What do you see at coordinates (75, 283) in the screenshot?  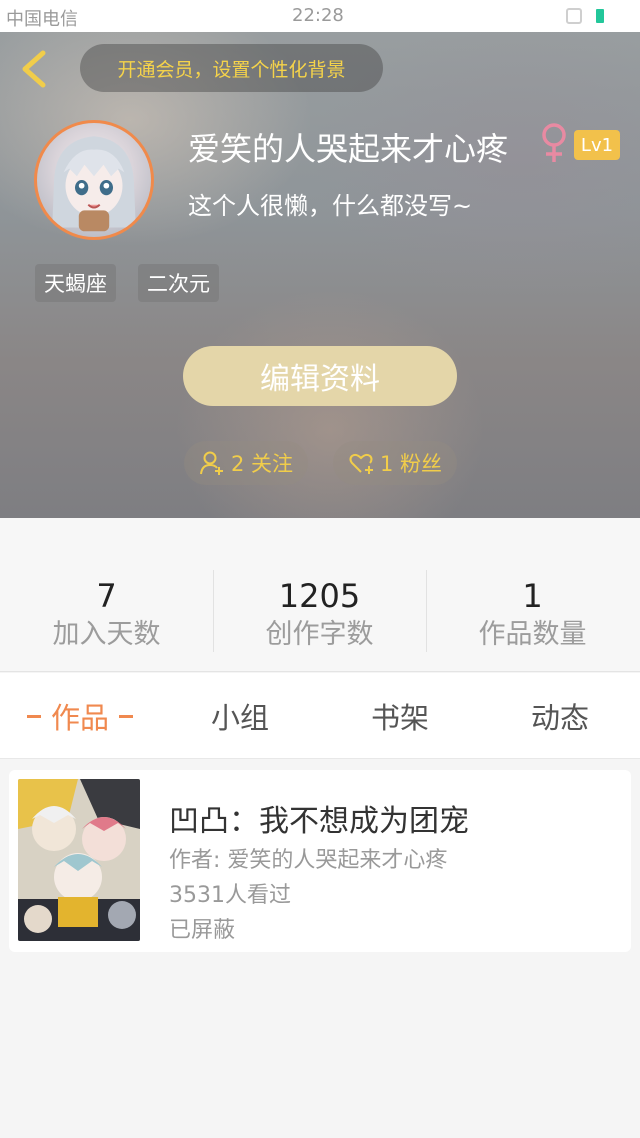 I see `tag-zodiac: 天蝎座` at bounding box center [75, 283].